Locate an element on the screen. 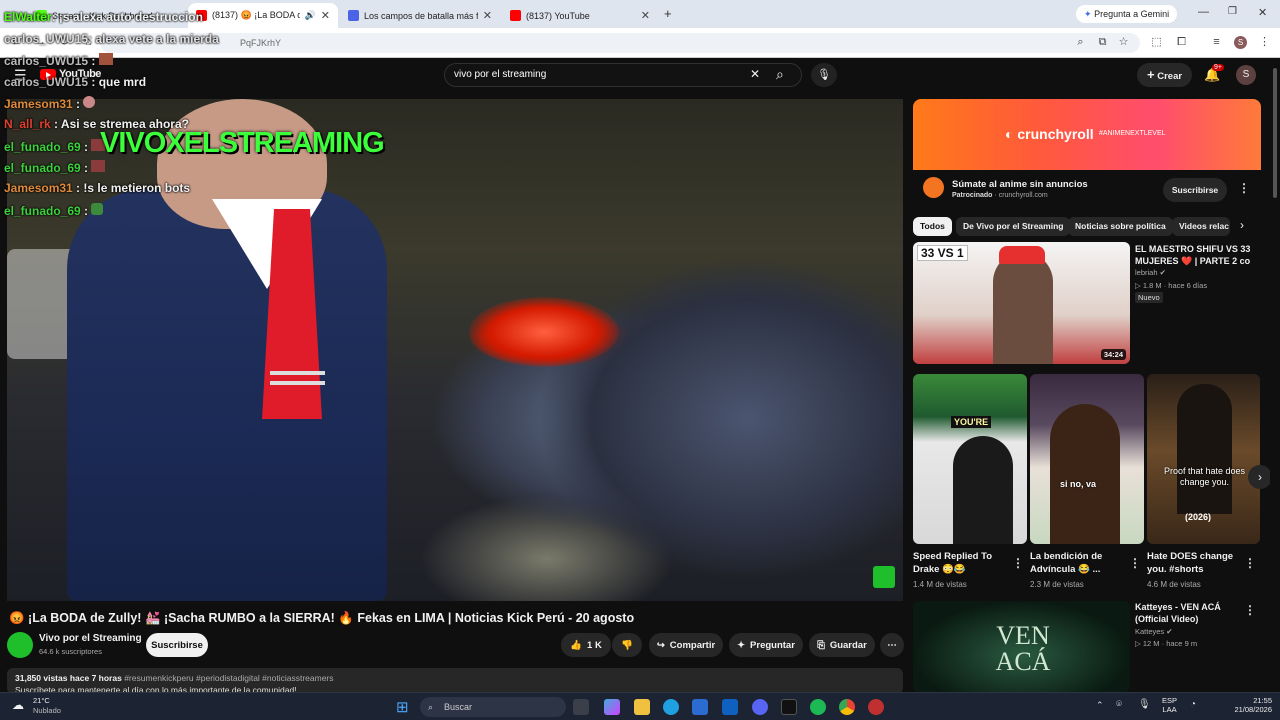  ad-cta-button: Suscribirse is located at coordinates (1195, 190).